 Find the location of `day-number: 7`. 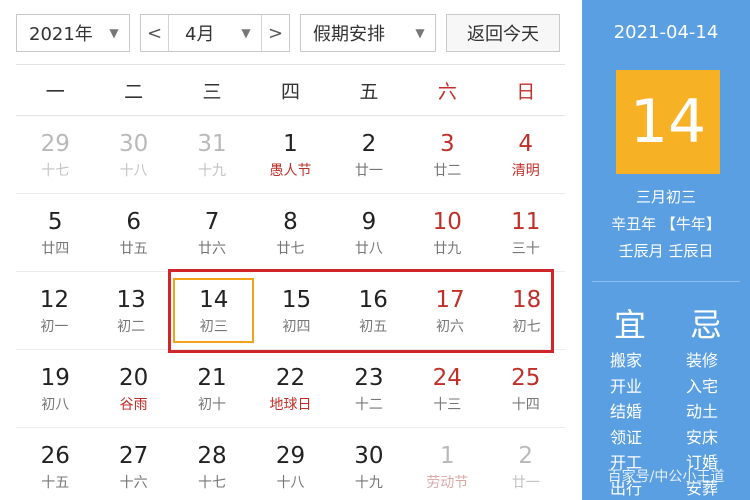

day-number: 7 is located at coordinates (212, 221).